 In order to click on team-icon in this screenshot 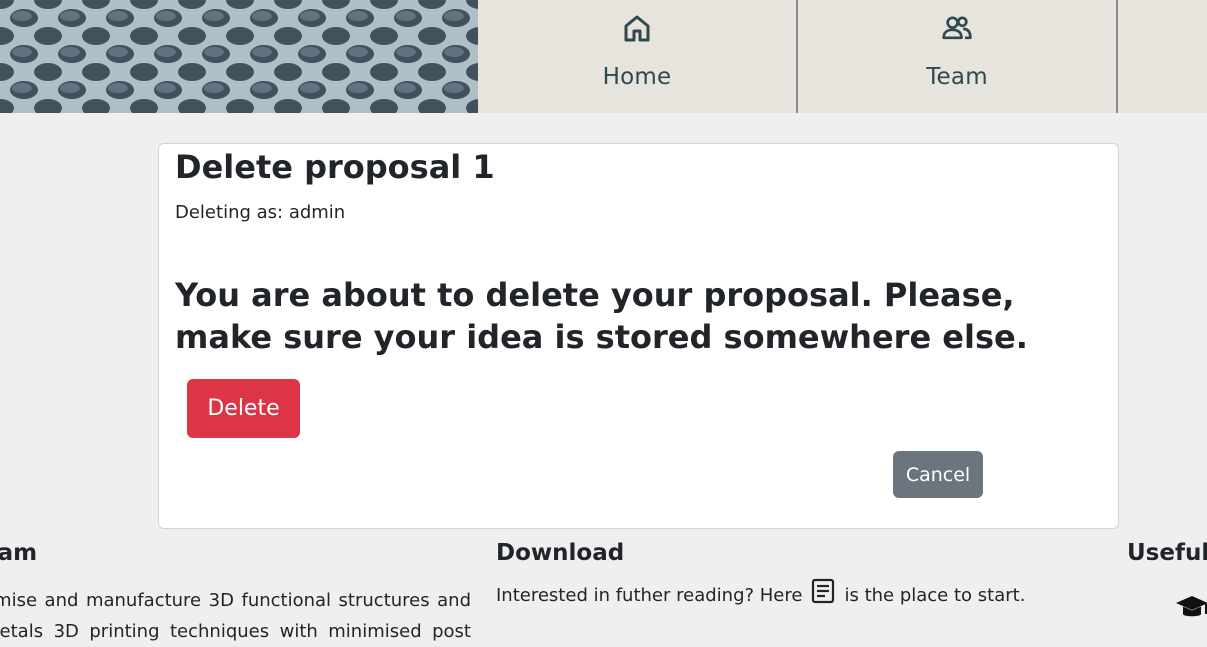, I will do `click(957, 28)`.